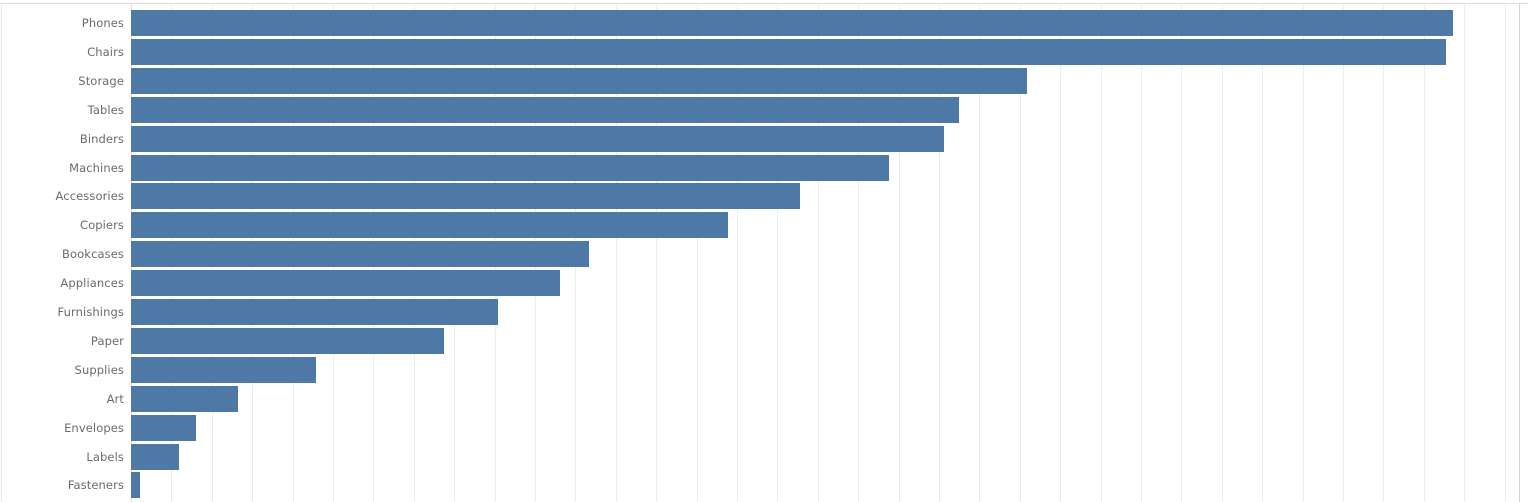  Describe the element at coordinates (62, 254) in the screenshot. I see `axis-label-bookcases: Bookcases` at that location.